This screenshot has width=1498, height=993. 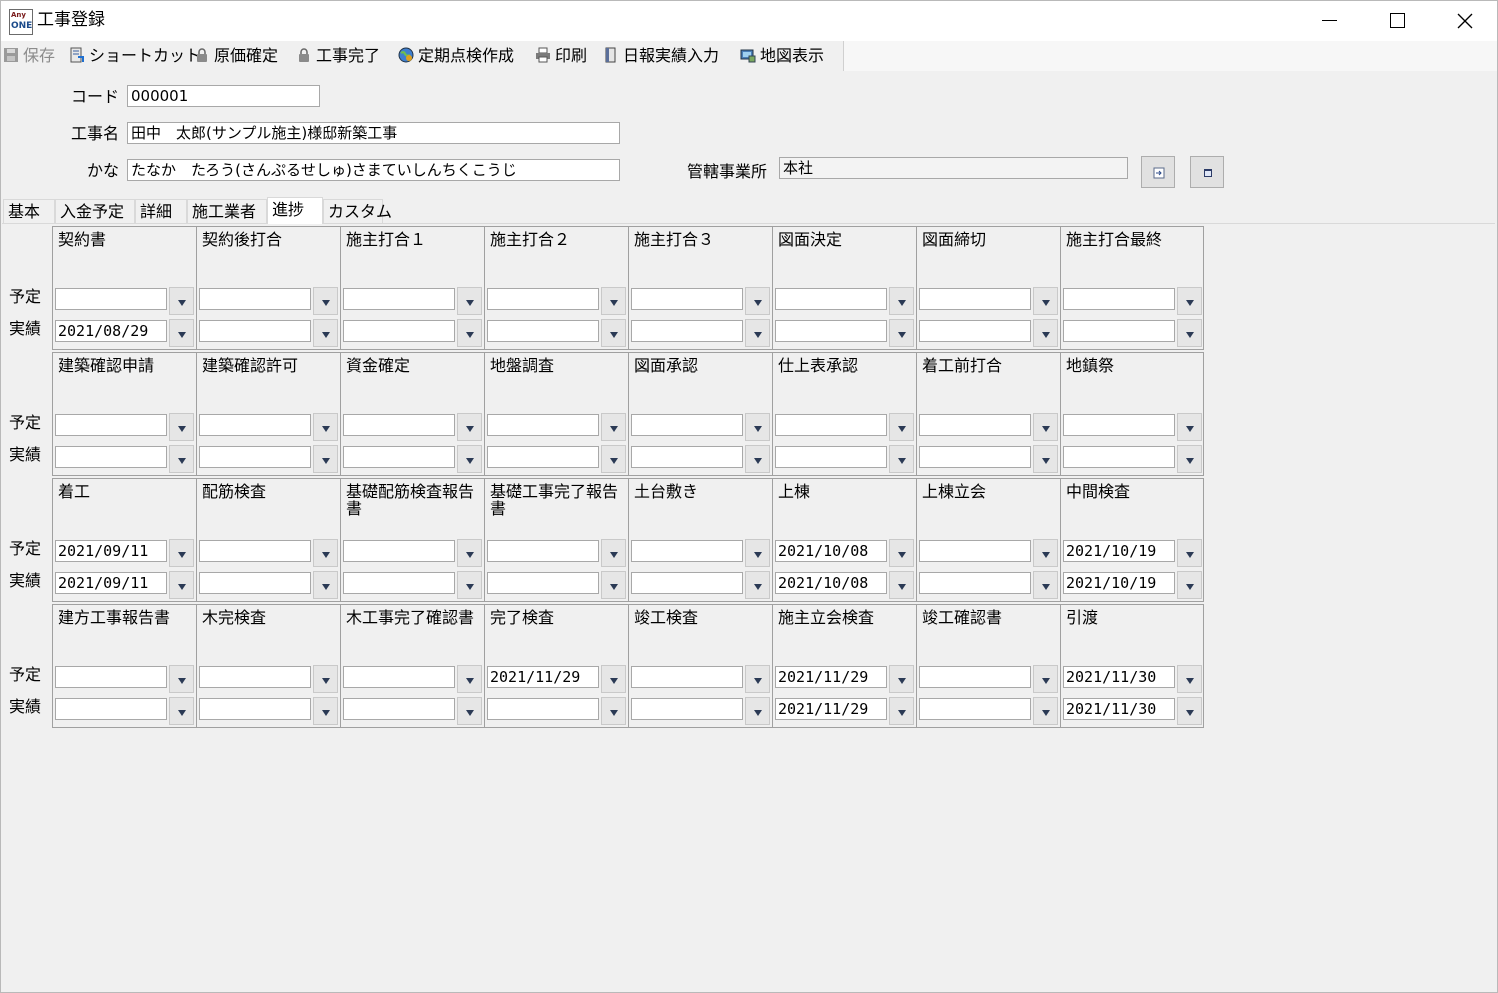 What do you see at coordinates (456, 56) in the screenshot?
I see `toolbar-periodic-inspection-button: 定期点検作成` at bounding box center [456, 56].